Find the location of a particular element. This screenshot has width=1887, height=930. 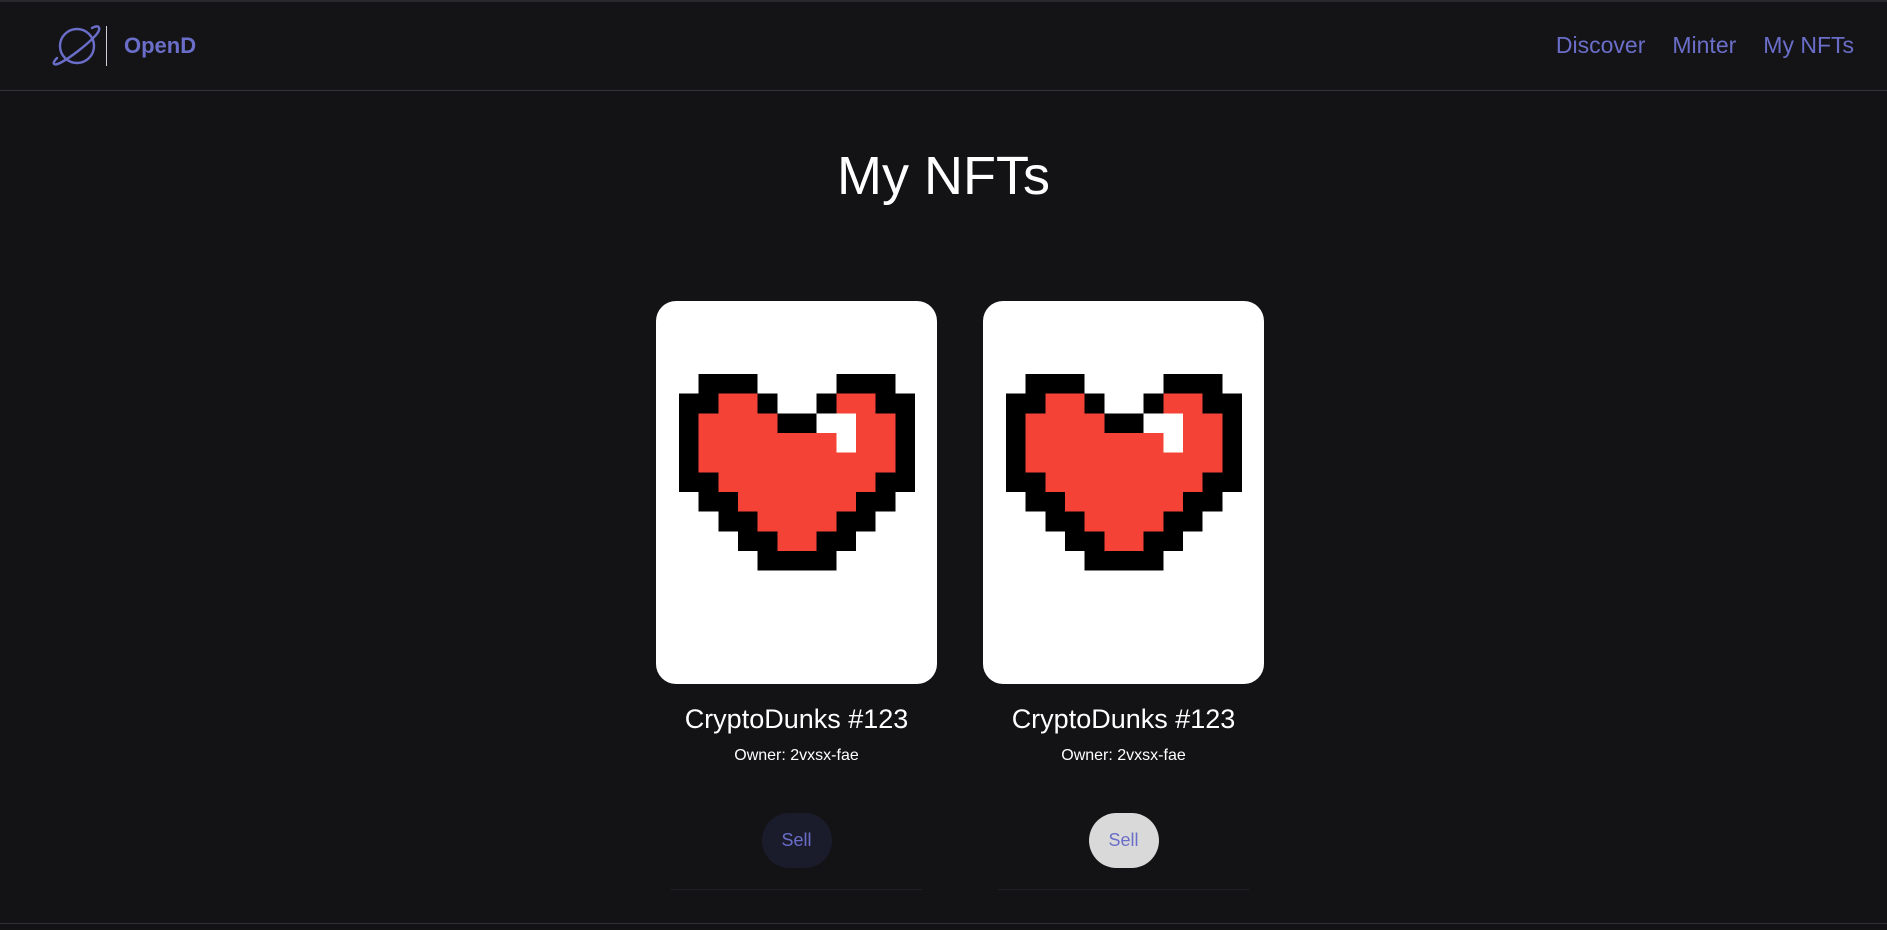

footer-border is located at coordinates (943, 923).